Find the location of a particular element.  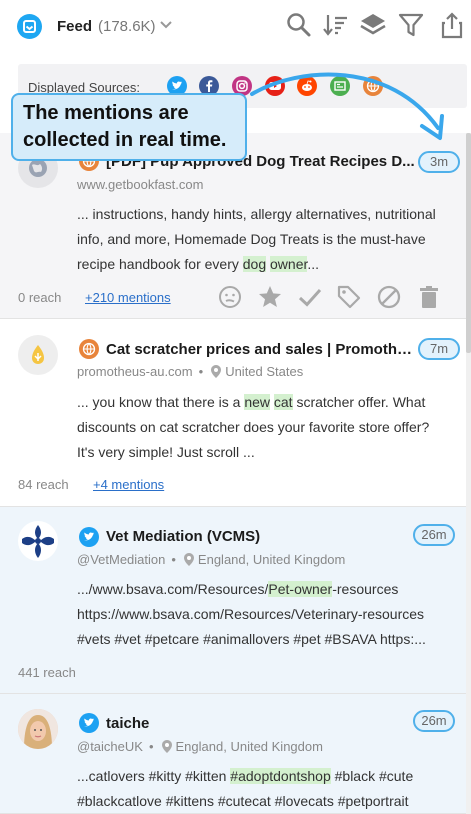

mention-source-domain: www.getbookfast.com is located at coordinates (140, 184).